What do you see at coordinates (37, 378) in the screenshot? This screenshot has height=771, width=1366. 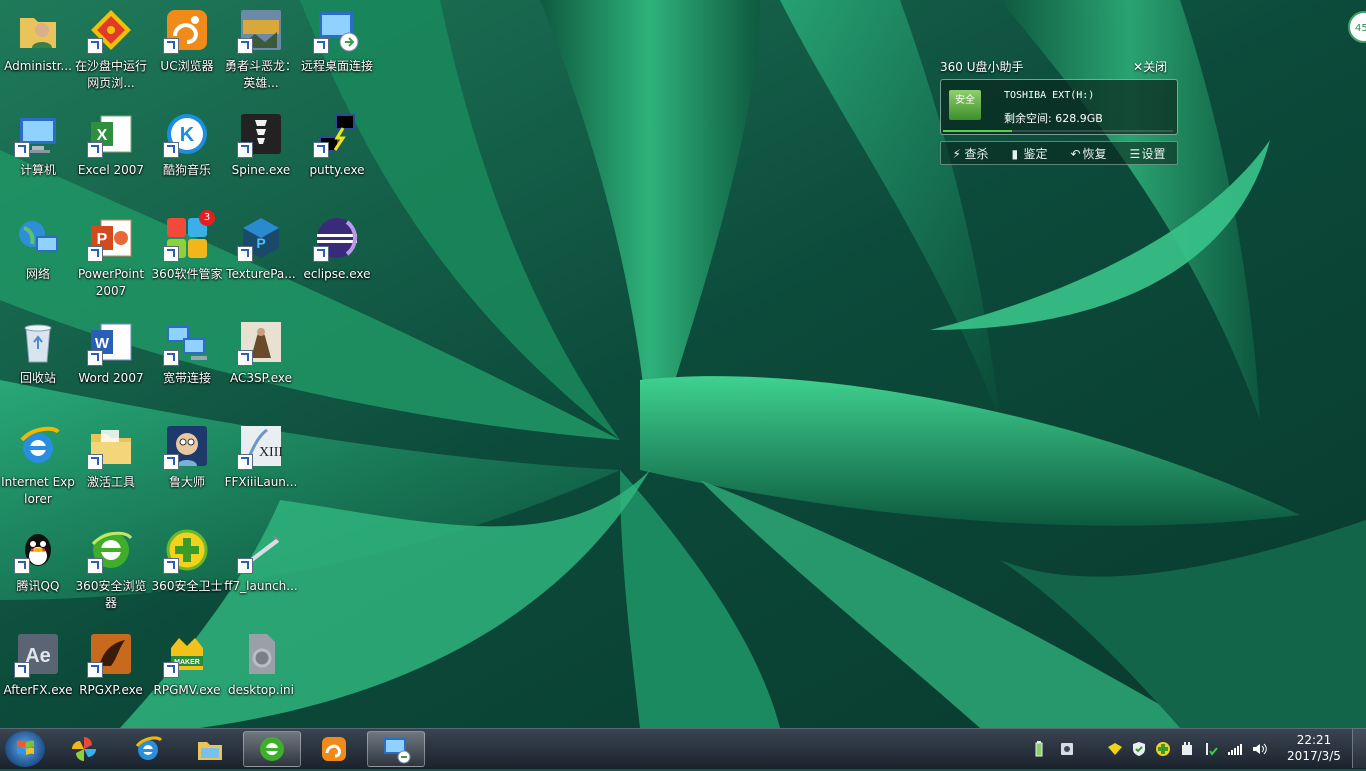 I see `icon-label: 回收站` at bounding box center [37, 378].